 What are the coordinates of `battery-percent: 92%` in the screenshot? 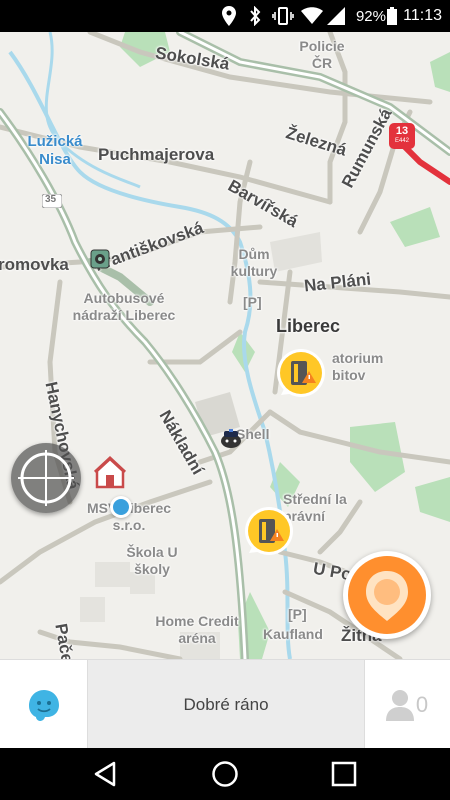 It's located at (370, 16).